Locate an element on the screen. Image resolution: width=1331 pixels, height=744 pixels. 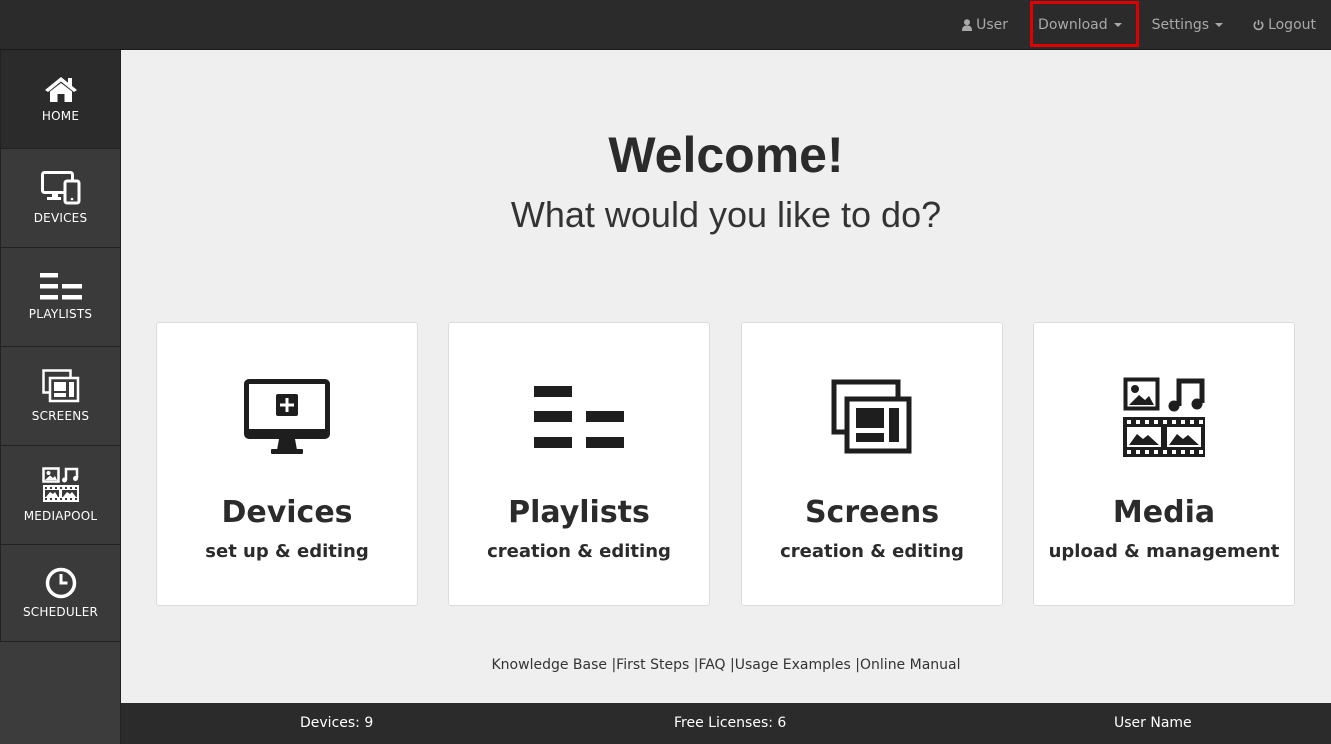
settings-menu: Settings is located at coordinates (1187, 25).